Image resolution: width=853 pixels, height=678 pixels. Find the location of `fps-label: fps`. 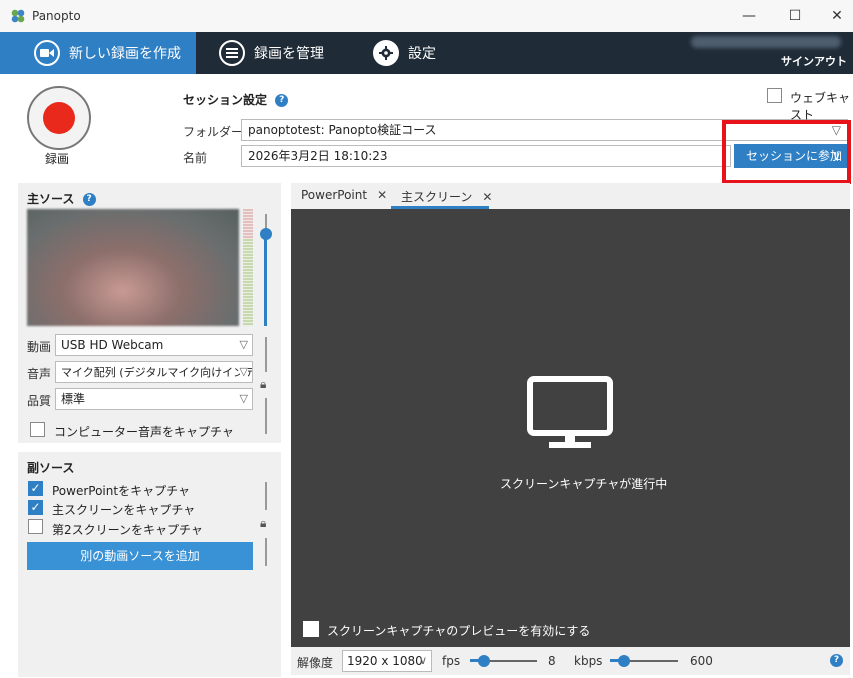

fps-label: fps is located at coordinates (451, 661).